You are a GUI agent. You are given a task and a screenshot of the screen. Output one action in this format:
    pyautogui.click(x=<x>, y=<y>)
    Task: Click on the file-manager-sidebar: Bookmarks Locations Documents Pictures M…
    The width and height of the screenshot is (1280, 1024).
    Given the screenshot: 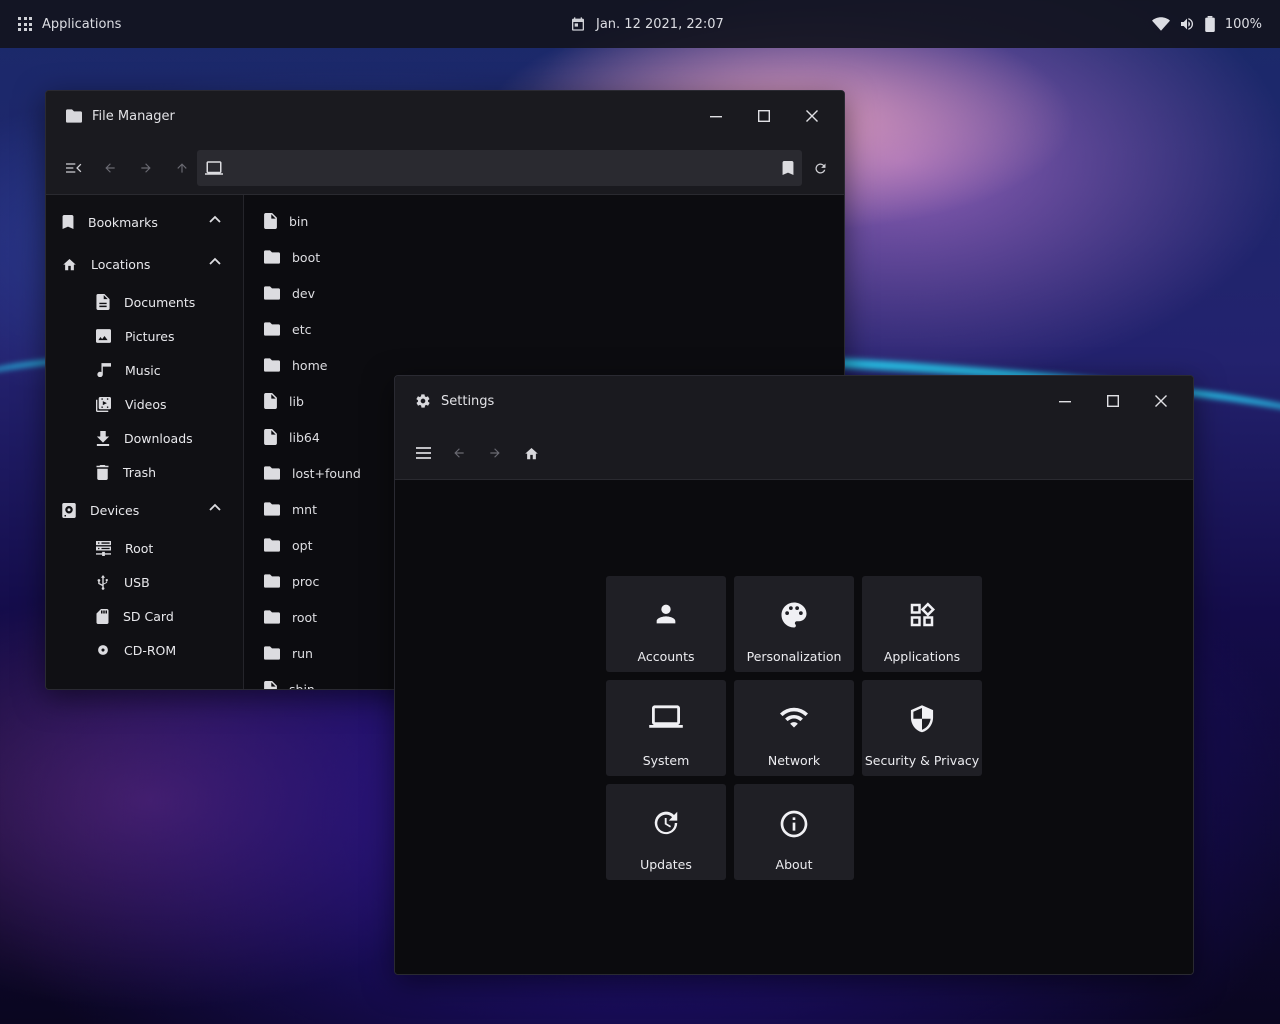 What is the action you would take?
    pyautogui.click(x=145, y=442)
    